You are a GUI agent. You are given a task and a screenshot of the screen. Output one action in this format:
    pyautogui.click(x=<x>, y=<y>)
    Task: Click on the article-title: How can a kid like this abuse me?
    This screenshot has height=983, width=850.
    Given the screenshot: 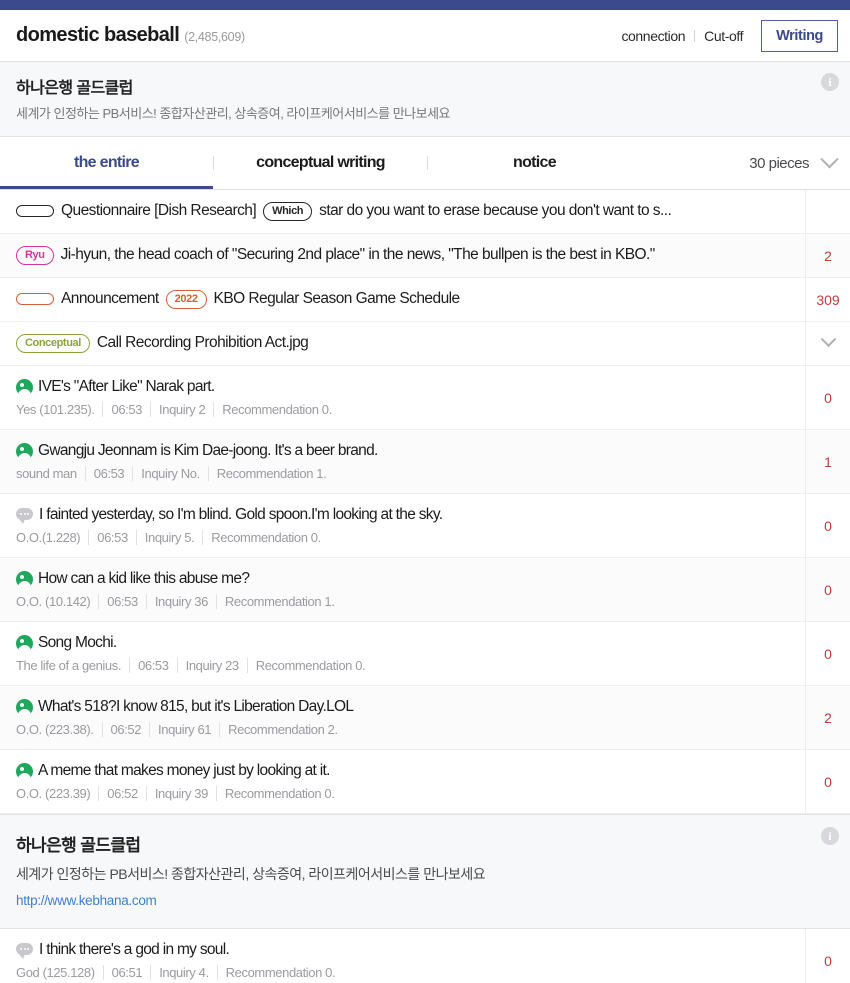 What is the action you would take?
    pyautogui.click(x=144, y=578)
    